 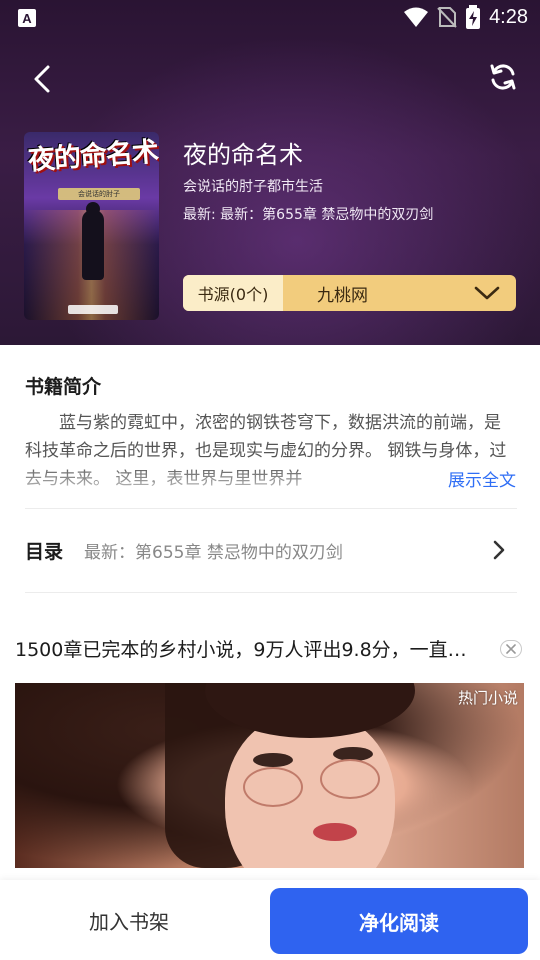 What do you see at coordinates (213, 553) in the screenshot?
I see `toc-latest-chapter: 最新：第655章 禁忌物中的双刃剑` at bounding box center [213, 553].